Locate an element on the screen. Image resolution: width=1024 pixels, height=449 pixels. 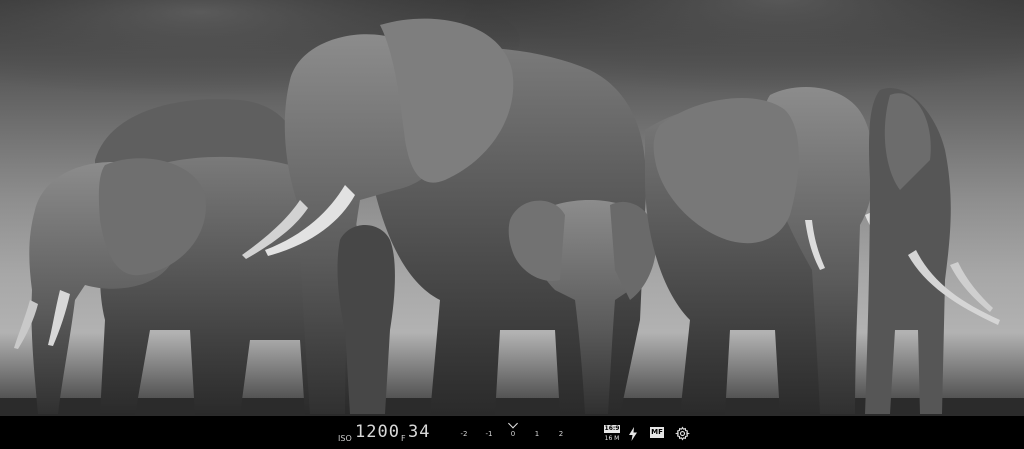
exposure-tick: 0 is located at coordinates (513, 434).